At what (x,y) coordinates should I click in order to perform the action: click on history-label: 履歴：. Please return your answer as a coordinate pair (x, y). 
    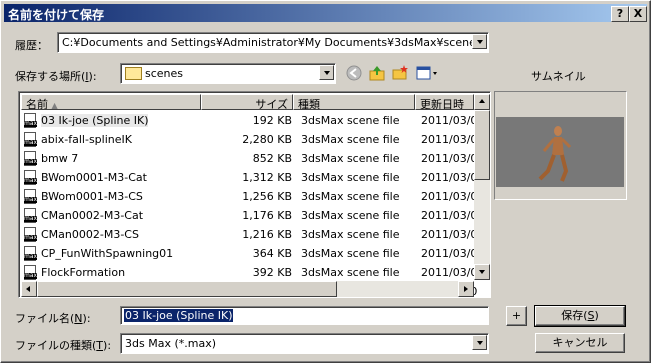
    Looking at the image, I should click on (31, 45).